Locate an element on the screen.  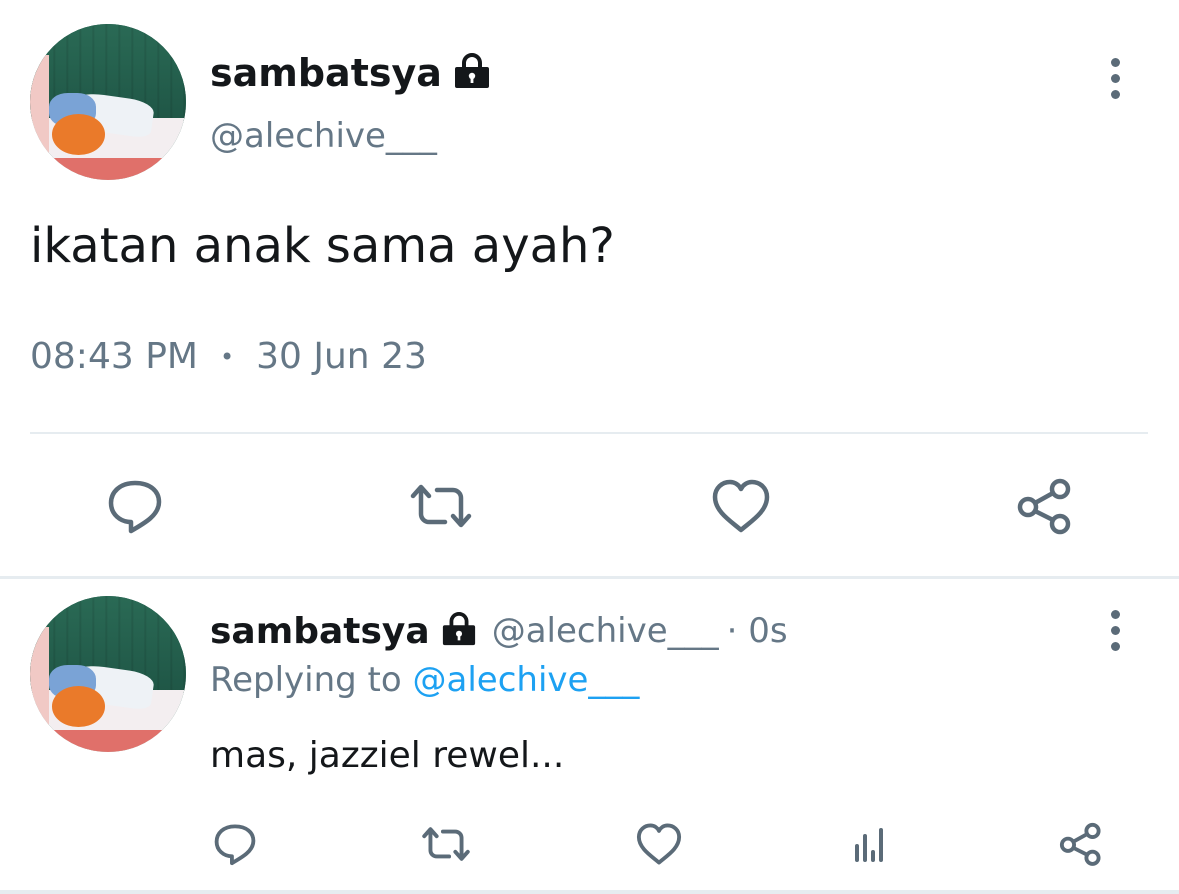
reply-author-row: sambatsya @alechive___ · 0s is located at coordinates (499, 631).